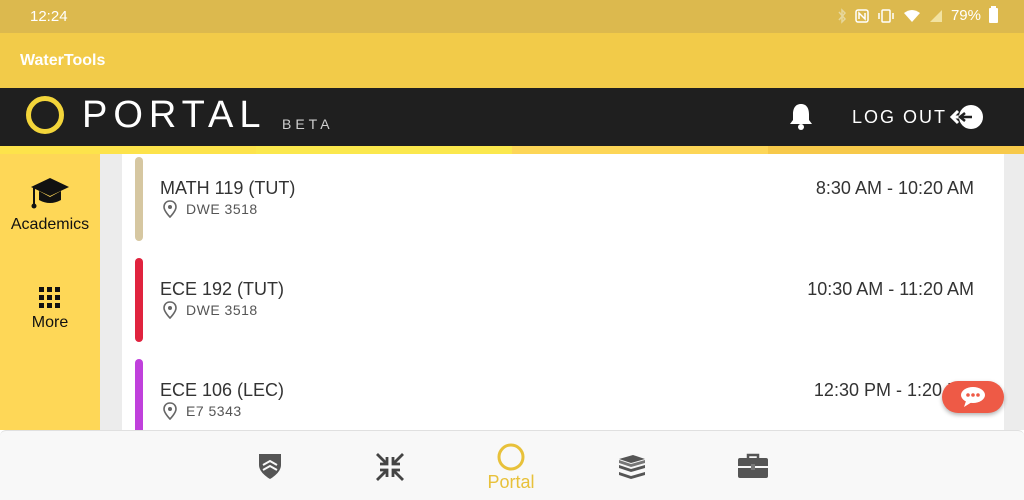  What do you see at coordinates (993, 14) in the screenshot?
I see `battery-icon` at bounding box center [993, 14].